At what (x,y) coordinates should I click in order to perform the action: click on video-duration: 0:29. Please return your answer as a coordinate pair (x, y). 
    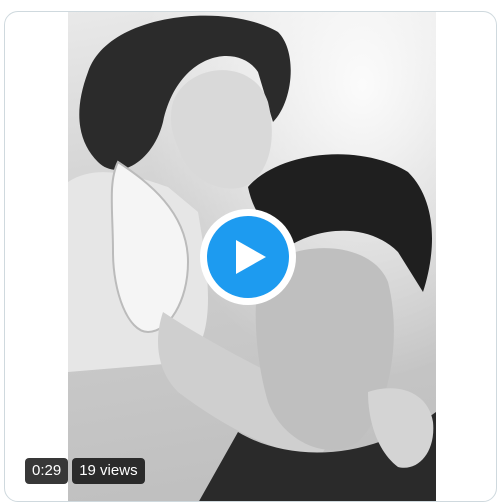
    Looking at the image, I should click on (47, 471).